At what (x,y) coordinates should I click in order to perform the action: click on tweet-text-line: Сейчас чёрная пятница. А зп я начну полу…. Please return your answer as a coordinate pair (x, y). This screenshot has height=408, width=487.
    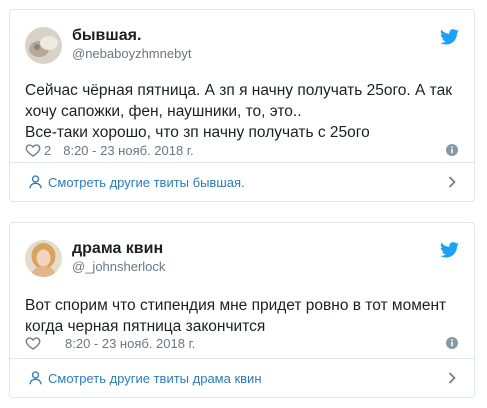
    Looking at the image, I should click on (238, 90).